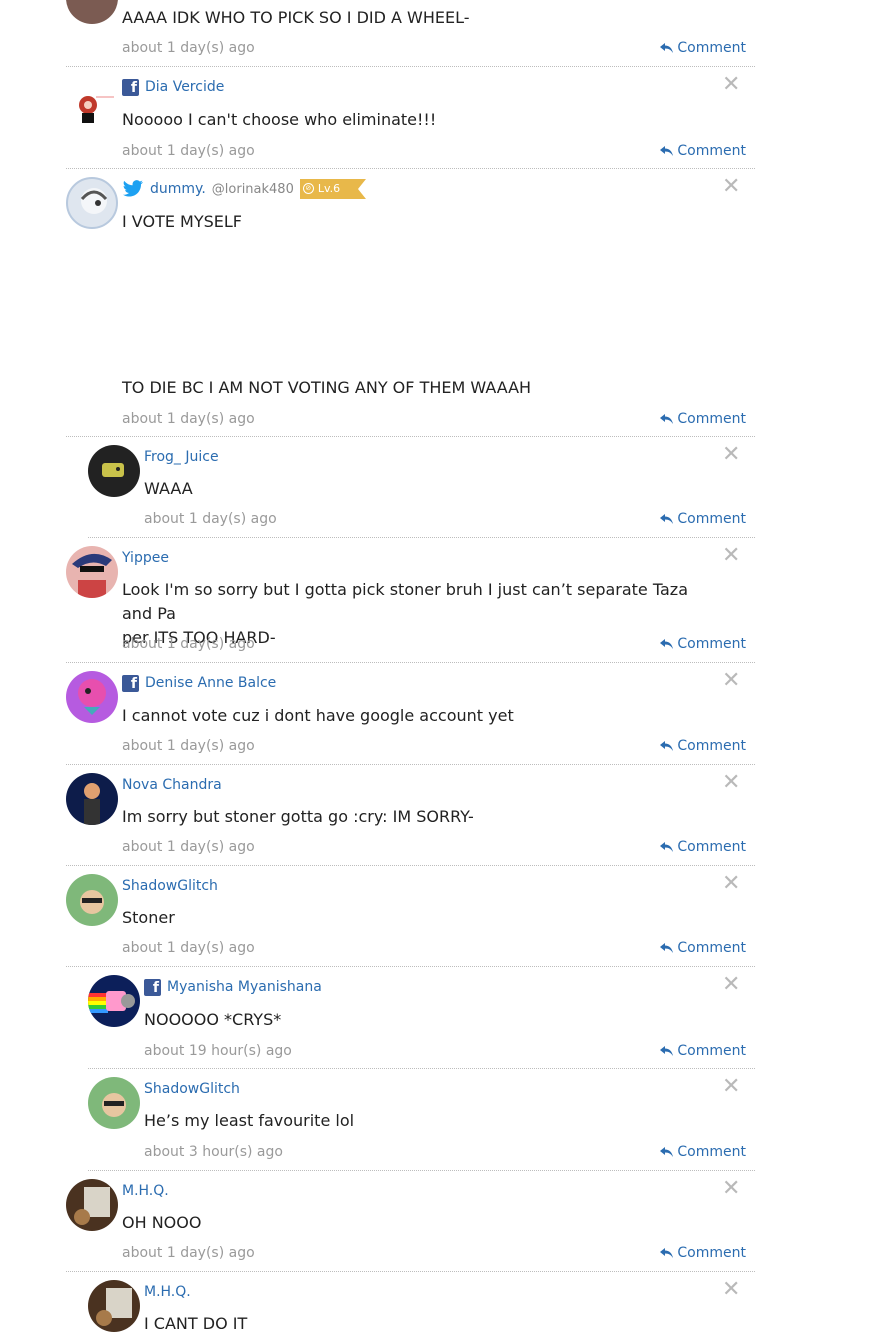 The image size is (880, 1336). I want to click on comment-text: OH NOOO, so click(162, 1222).